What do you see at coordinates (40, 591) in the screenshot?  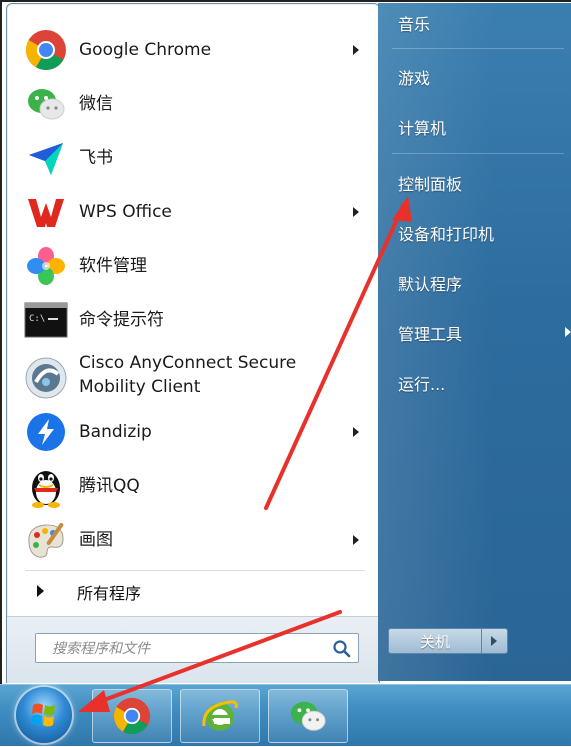 I see `expand-arrow-icon` at bounding box center [40, 591].